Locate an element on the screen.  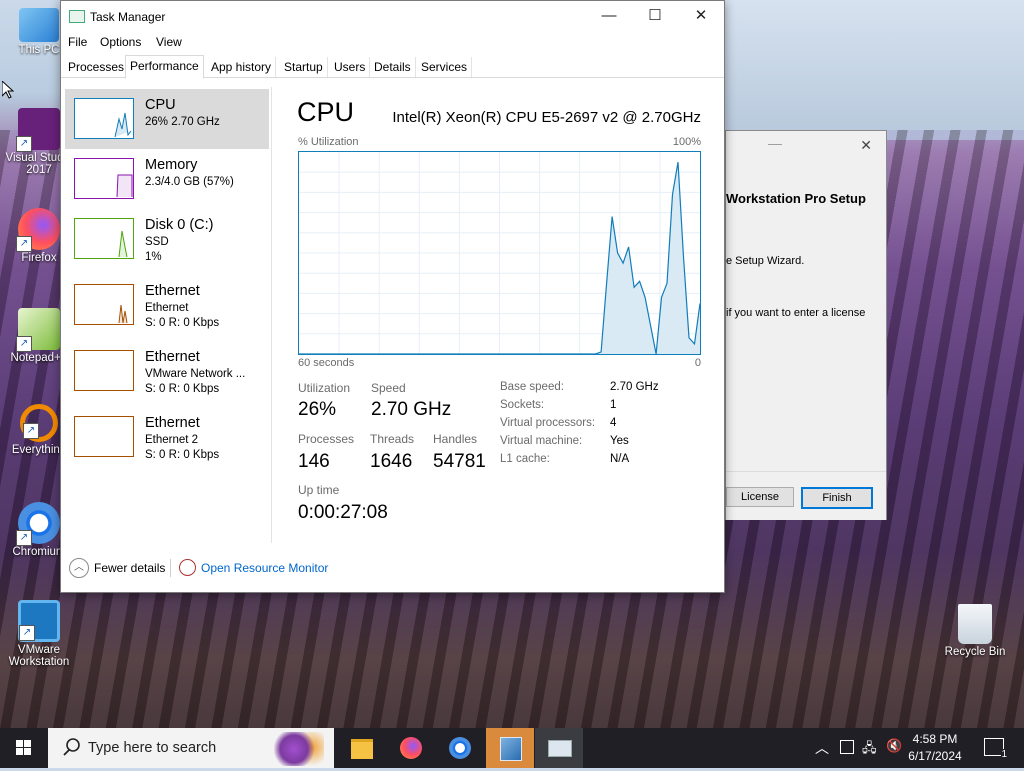
tab-performance: Performance is located at coordinates (164, 67).